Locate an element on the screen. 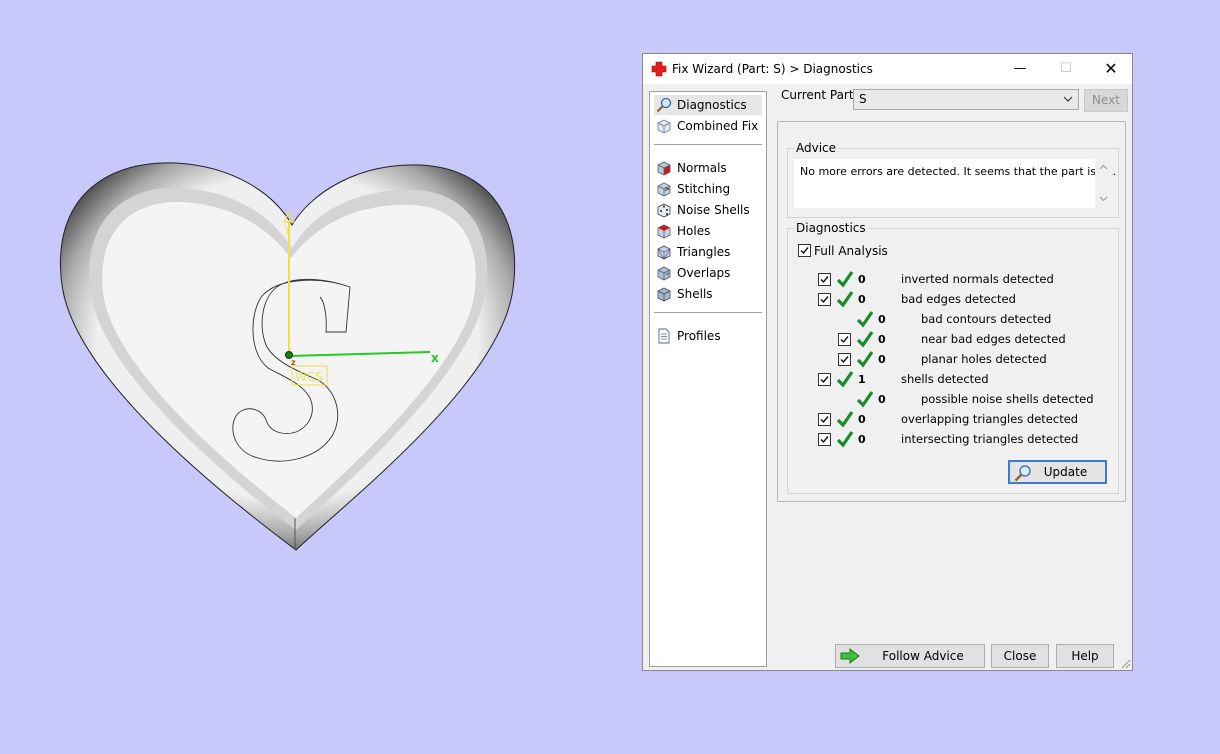  bad-edges-label: bad edges detected is located at coordinates (958, 299).